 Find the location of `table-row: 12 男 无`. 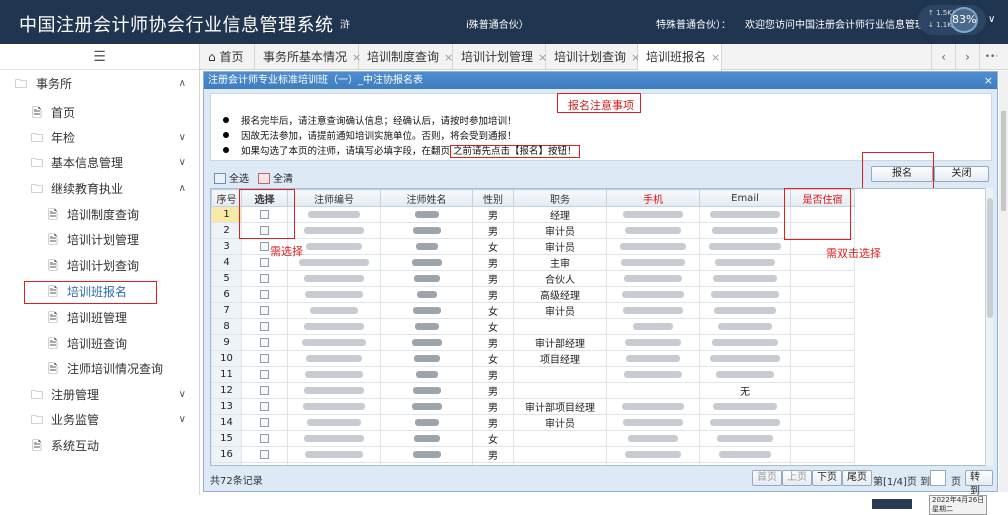

table-row: 12 男 无 is located at coordinates (533, 390).